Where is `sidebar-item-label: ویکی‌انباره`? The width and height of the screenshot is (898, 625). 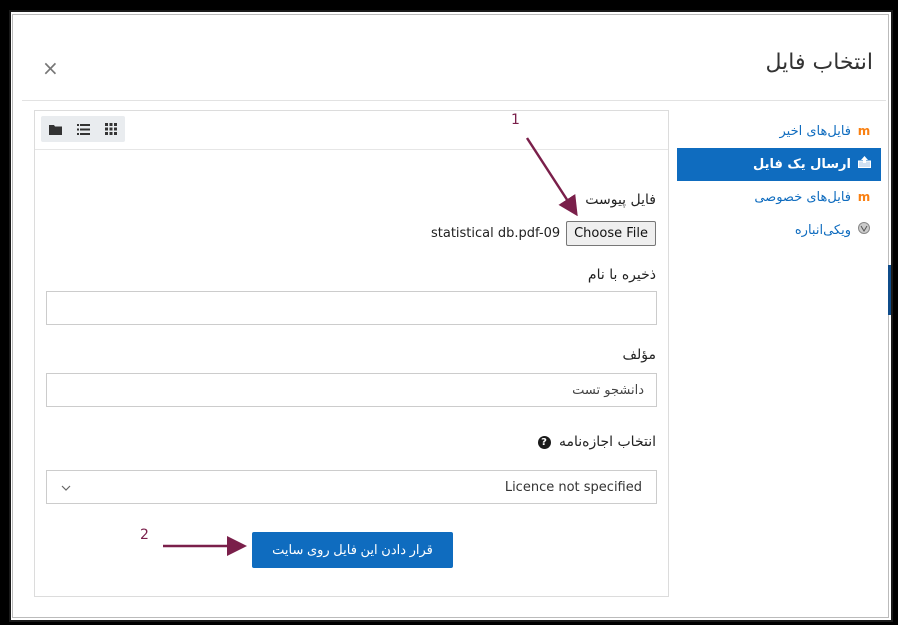 sidebar-item-label: ویکی‌انباره is located at coordinates (822, 230).